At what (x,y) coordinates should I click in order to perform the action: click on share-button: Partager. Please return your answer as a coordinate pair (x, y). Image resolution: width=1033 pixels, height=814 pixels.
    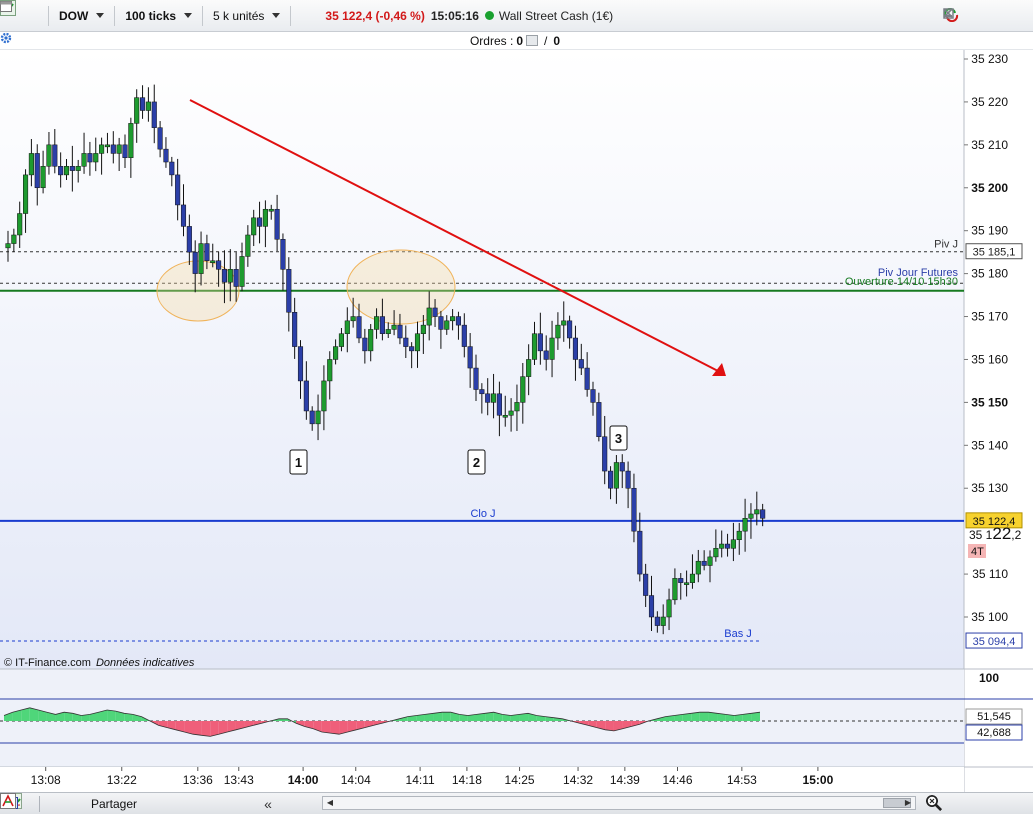
    Looking at the image, I should click on (71, 803).